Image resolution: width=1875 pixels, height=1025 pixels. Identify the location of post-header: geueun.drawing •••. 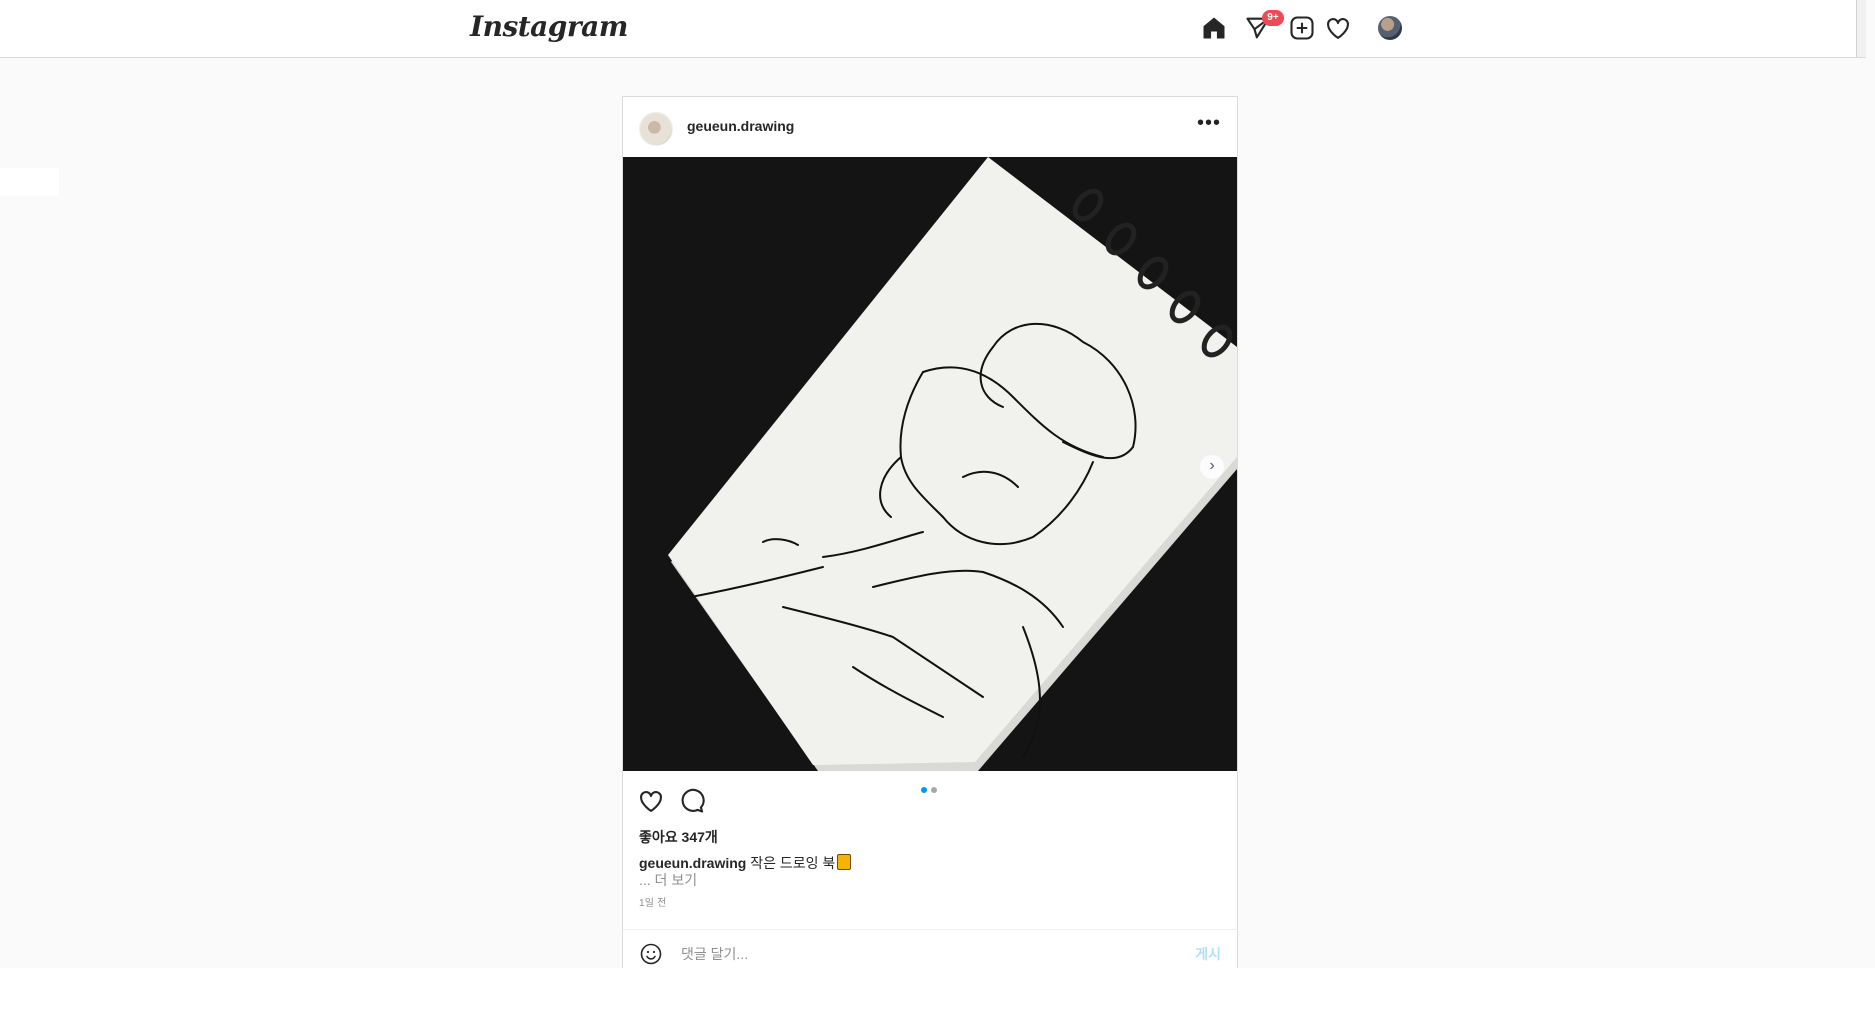
(930, 127).